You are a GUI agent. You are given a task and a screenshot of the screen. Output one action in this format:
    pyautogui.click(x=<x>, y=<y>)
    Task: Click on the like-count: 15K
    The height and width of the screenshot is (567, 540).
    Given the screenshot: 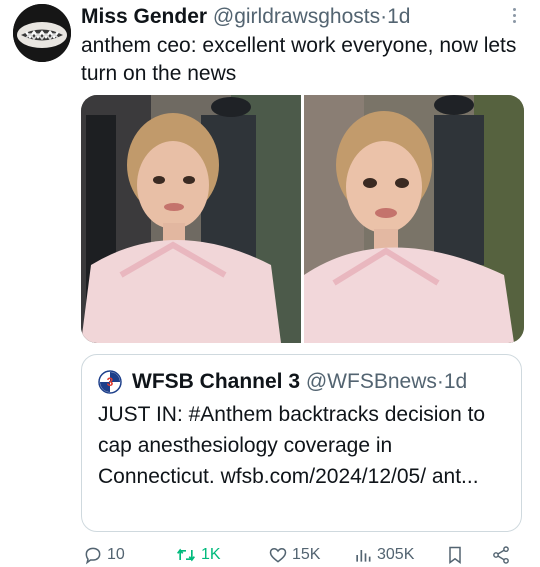 What is the action you would take?
    pyautogui.click(x=306, y=554)
    